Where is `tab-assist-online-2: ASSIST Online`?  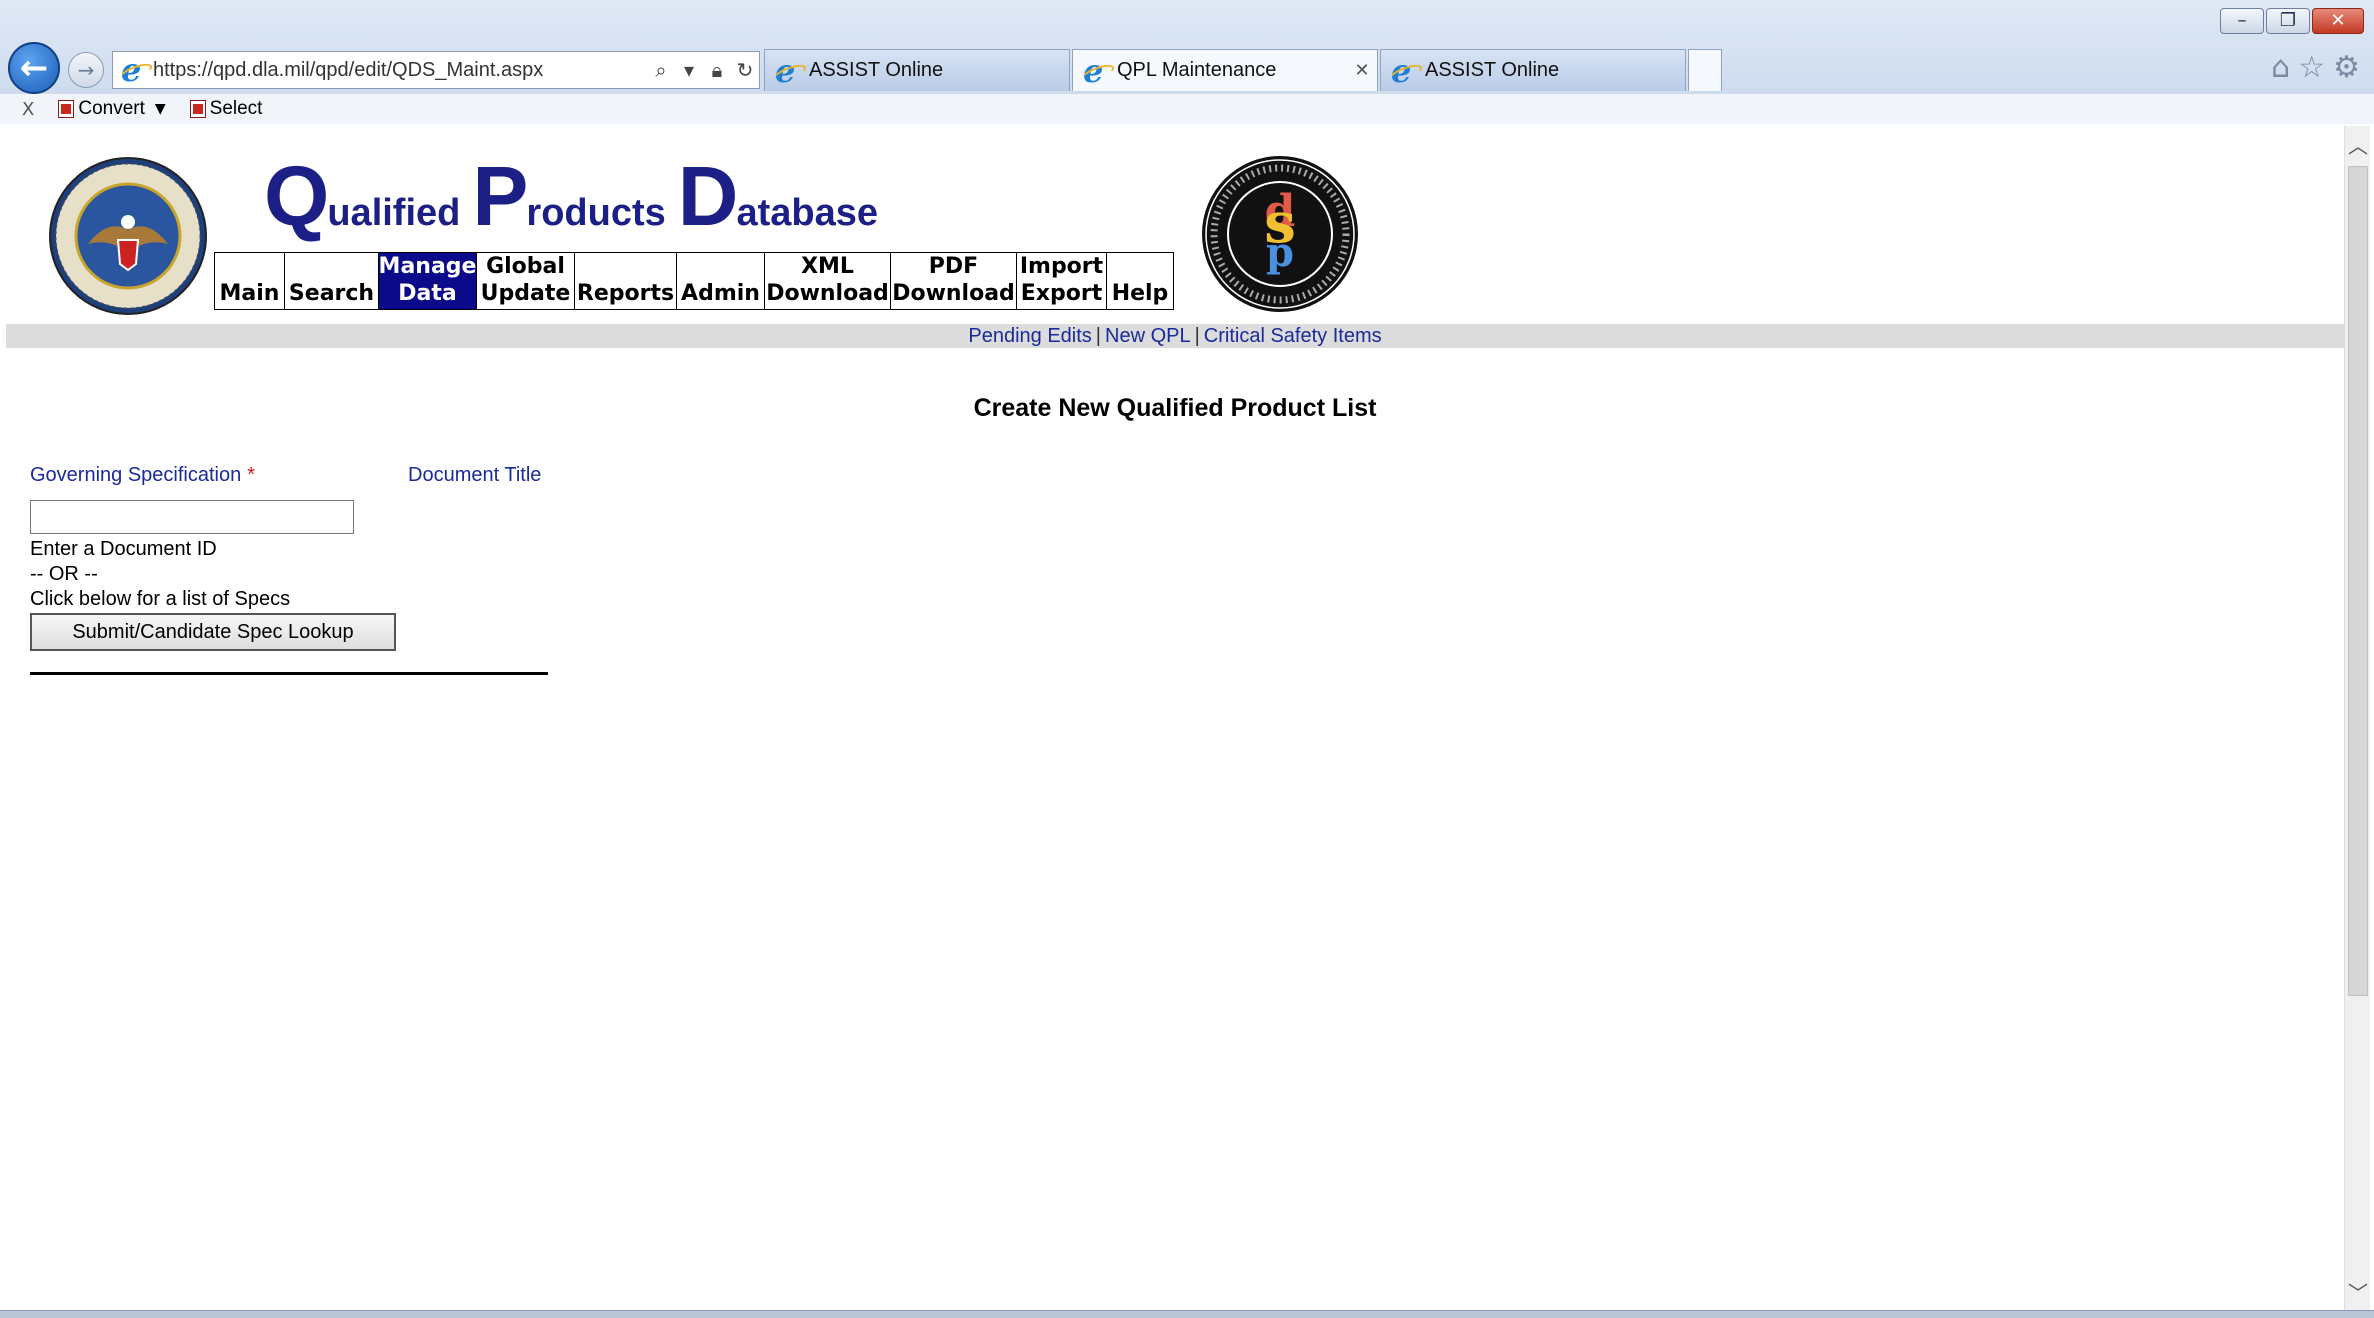
tab-assist-online-2: ASSIST Online is located at coordinates (1533, 70).